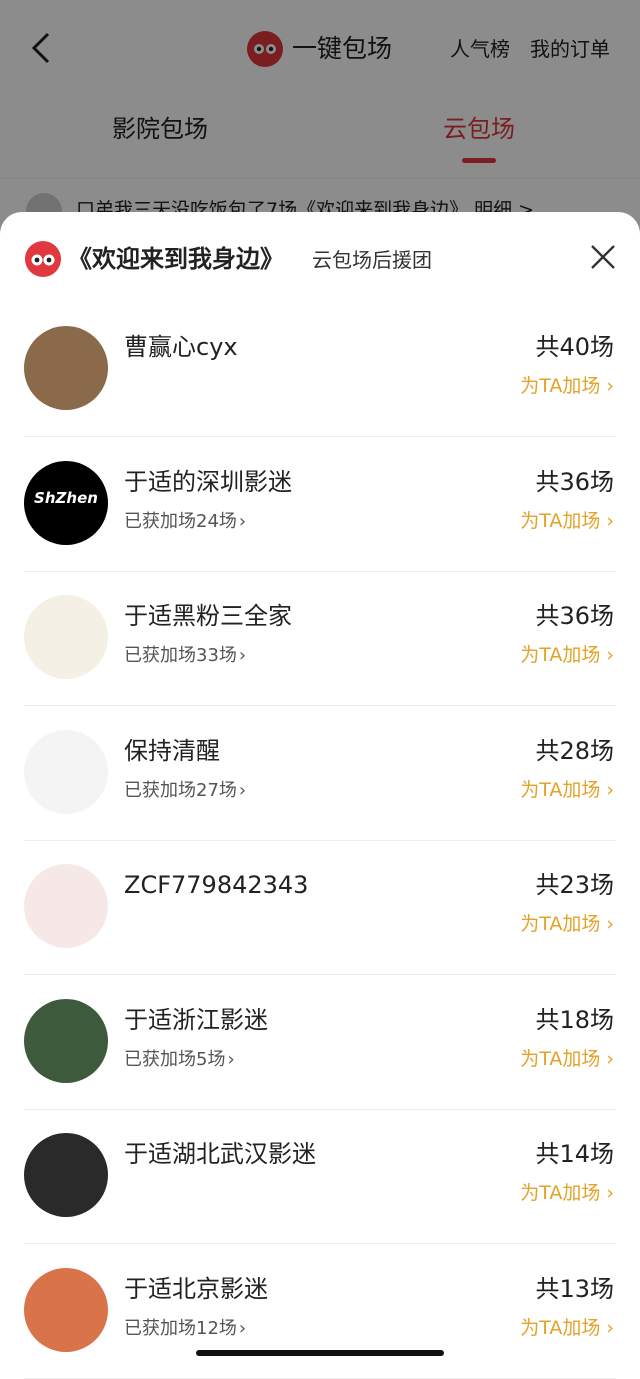 Image resolution: width=640 pixels, height=1379 pixels. Describe the element at coordinates (220, 1154) in the screenshot. I see `supporter-name: 于适湖北武汉影迷` at that location.